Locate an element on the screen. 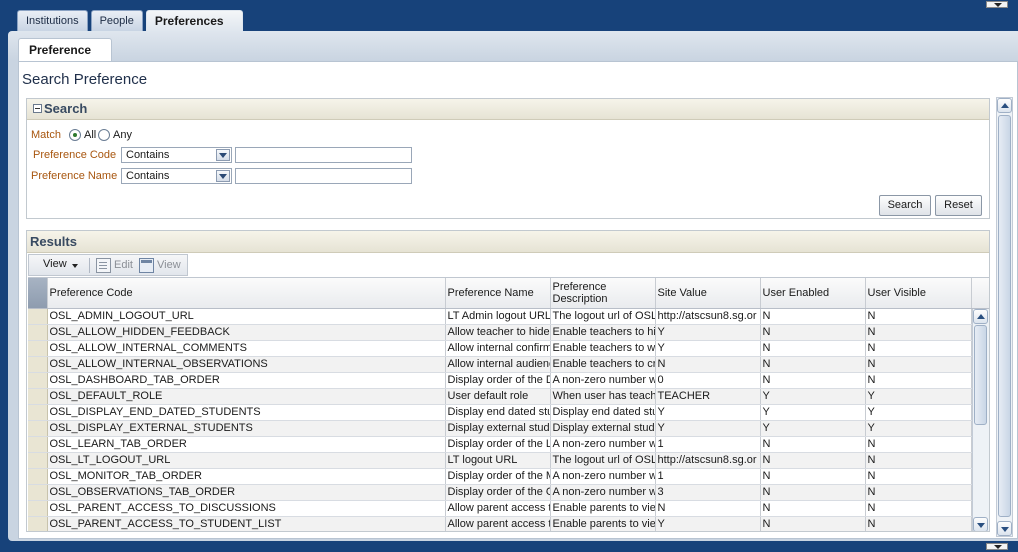  window-collapse-button is located at coordinates (997, 4).